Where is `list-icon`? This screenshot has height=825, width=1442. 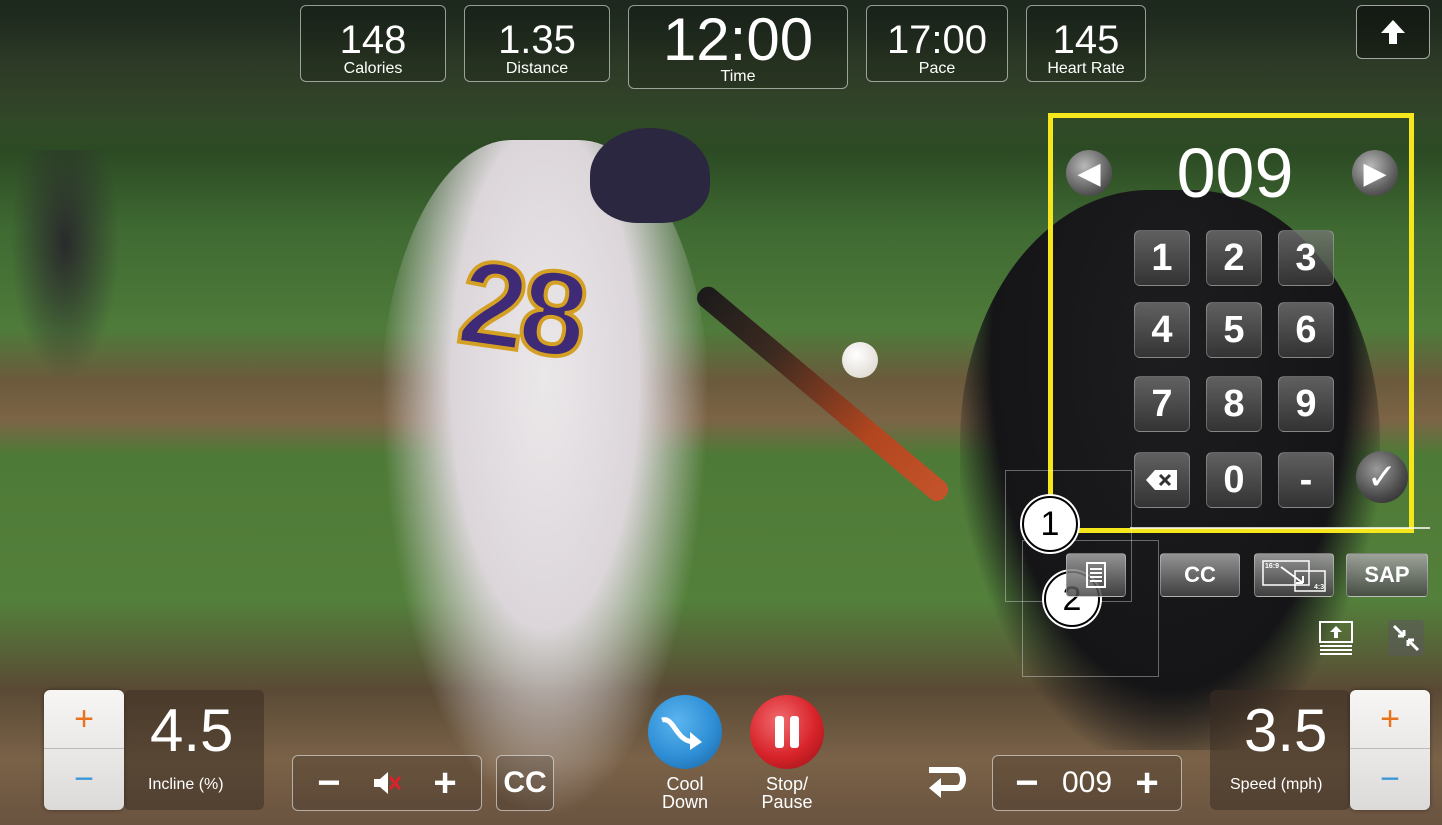 list-icon is located at coordinates (1096, 575).